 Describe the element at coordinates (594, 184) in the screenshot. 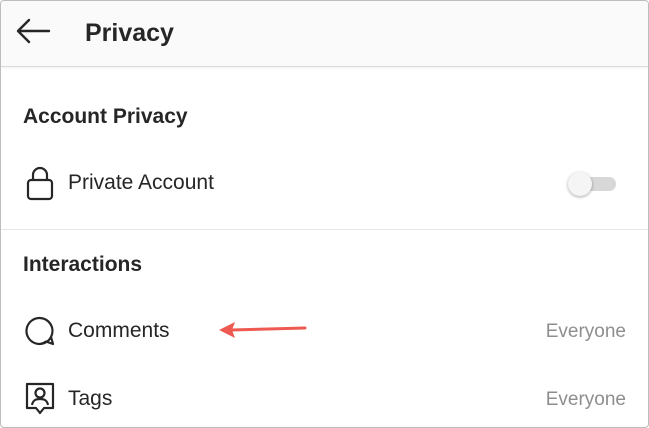

I see `private-account-toggle` at that location.